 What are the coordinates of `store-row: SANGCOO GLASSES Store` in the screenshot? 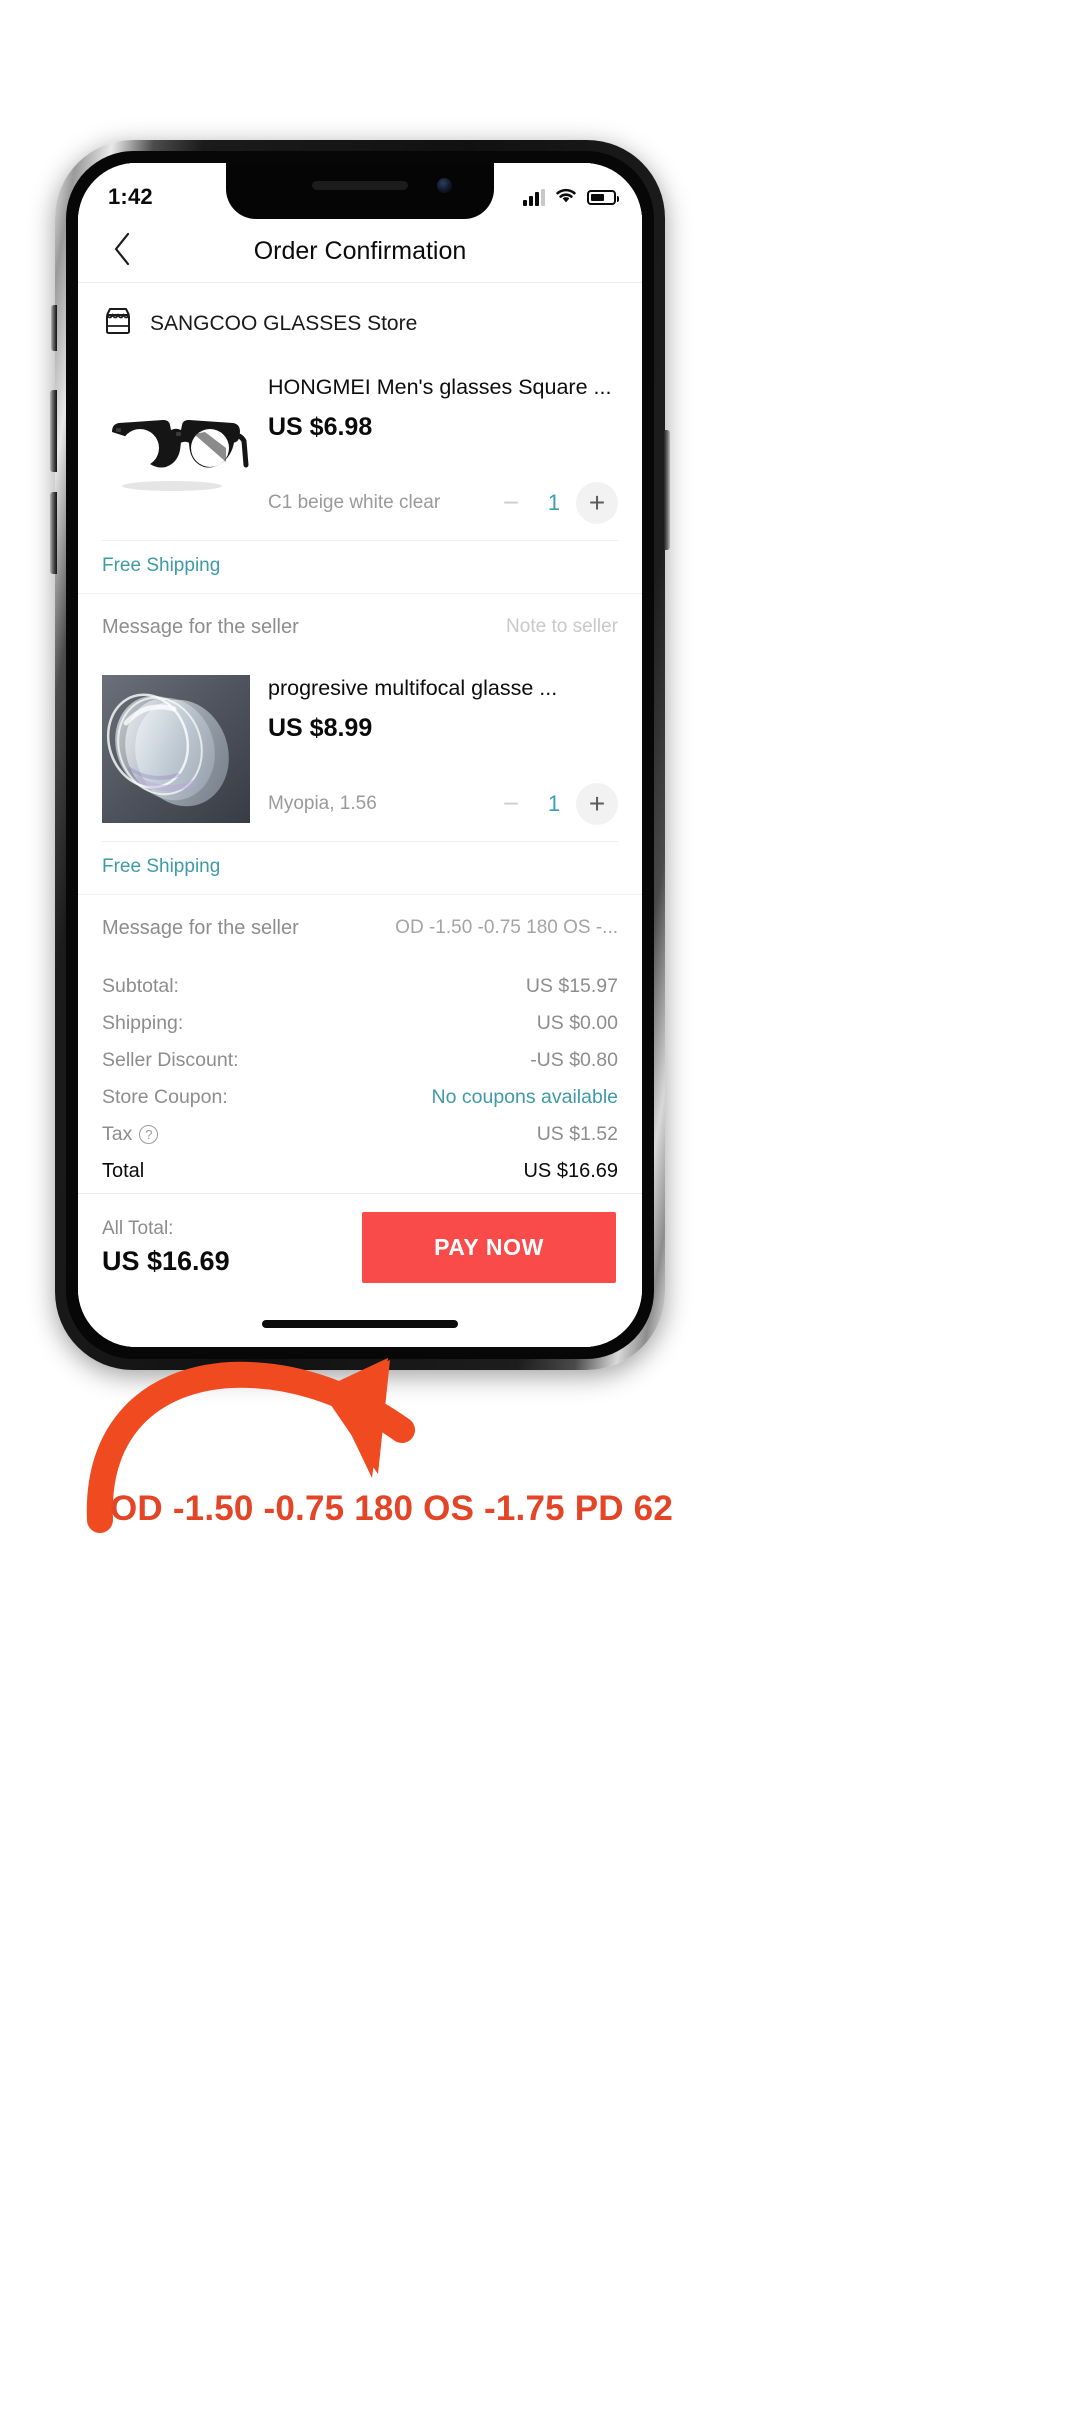 It's located at (360, 322).